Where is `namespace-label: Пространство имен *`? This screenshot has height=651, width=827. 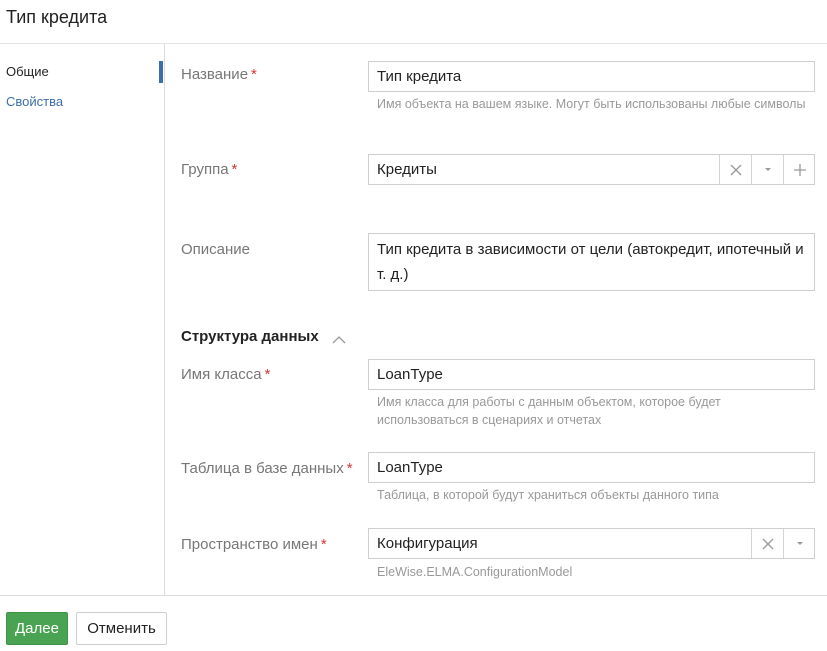 namespace-label: Пространство имен * is located at coordinates (254, 544).